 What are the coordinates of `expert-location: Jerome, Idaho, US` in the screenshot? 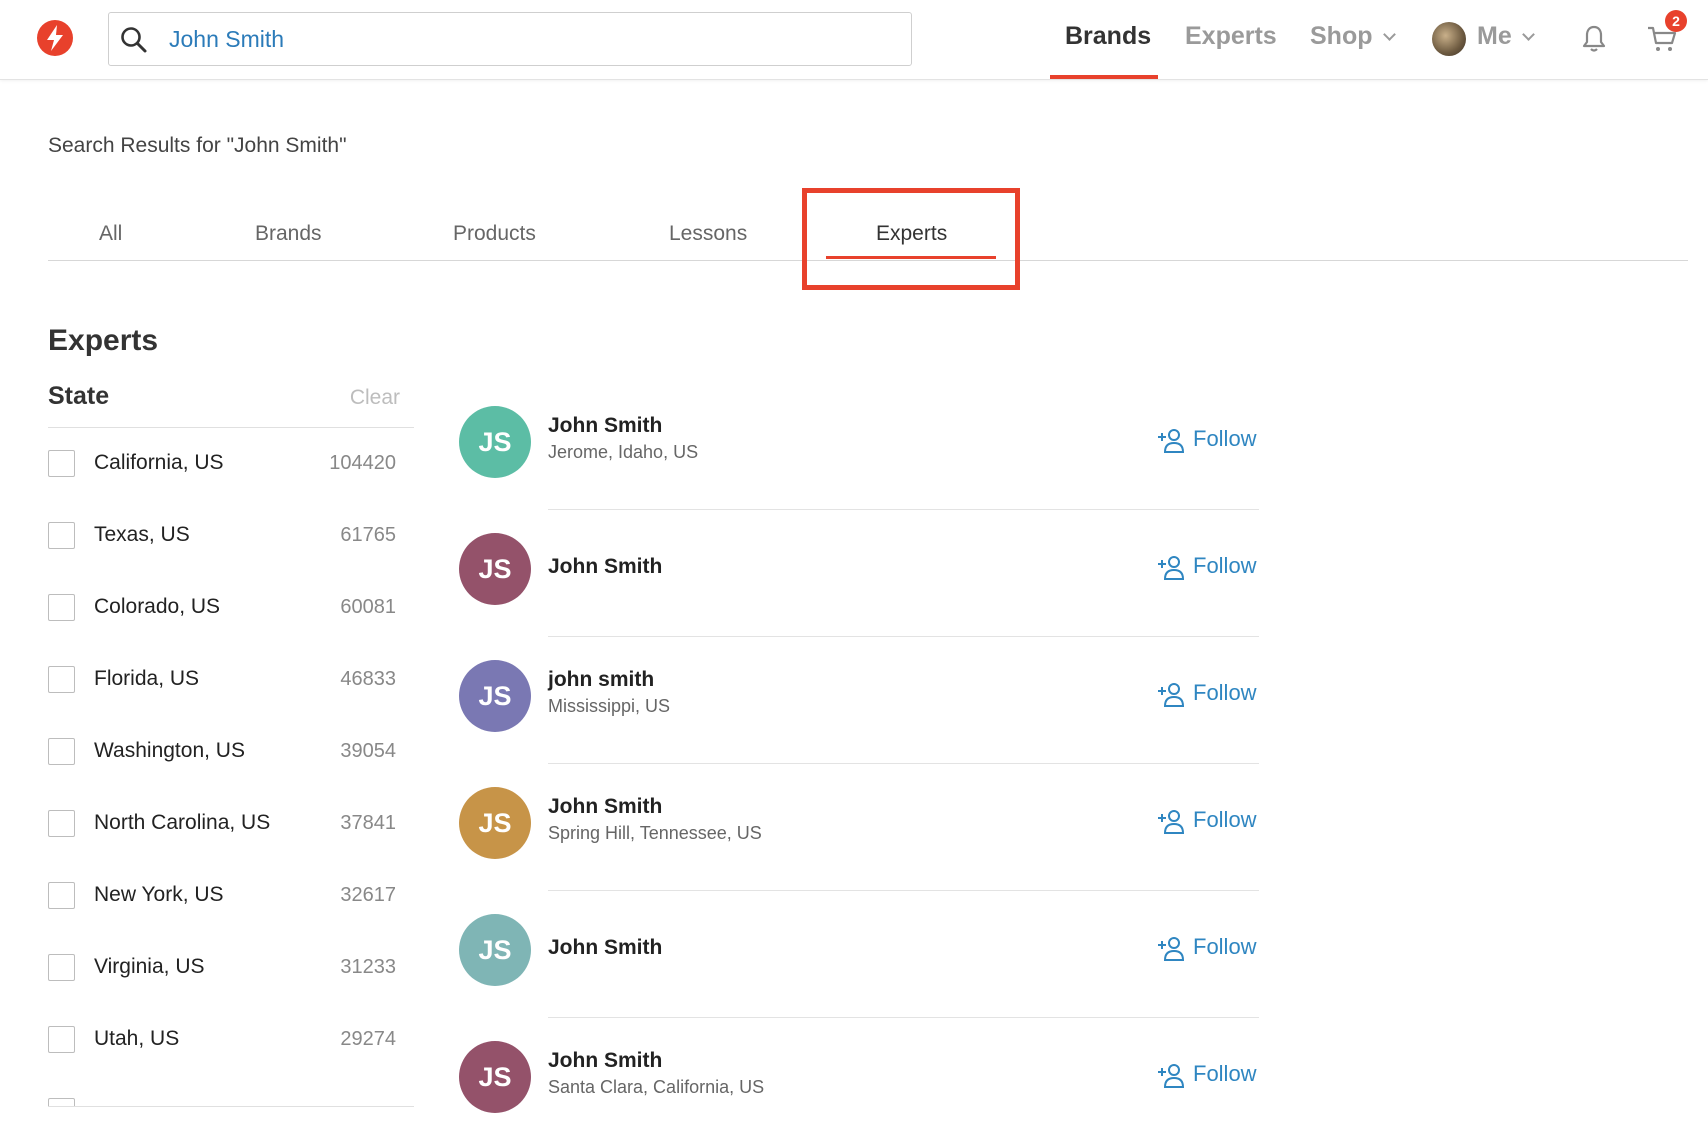 It's located at (623, 452).